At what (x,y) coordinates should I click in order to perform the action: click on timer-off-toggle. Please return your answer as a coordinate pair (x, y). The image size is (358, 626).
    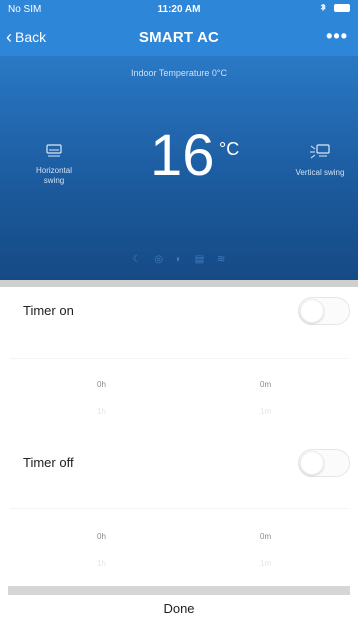
    Looking at the image, I should click on (324, 463).